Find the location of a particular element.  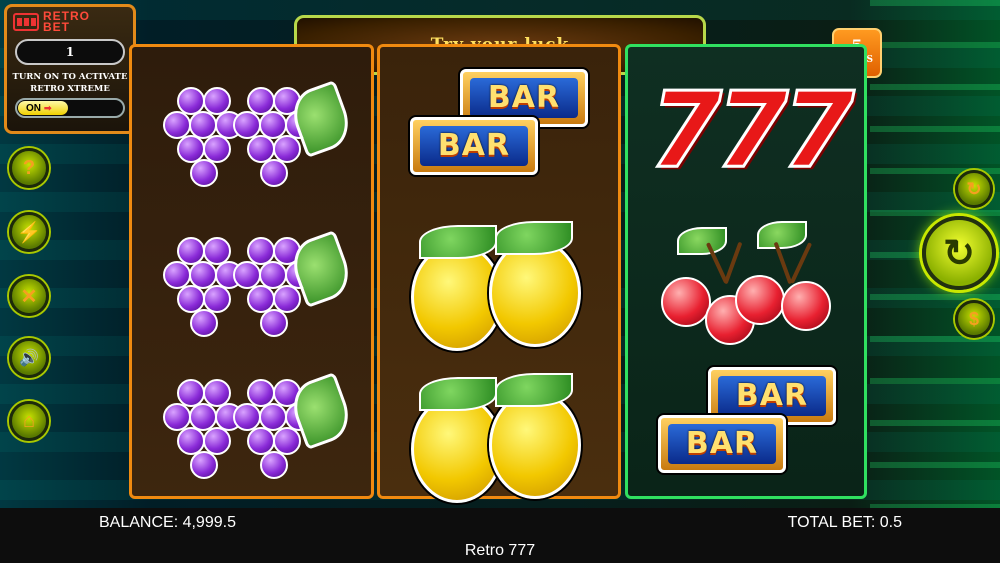

seven-symbol: 777 is located at coordinates (752, 130).